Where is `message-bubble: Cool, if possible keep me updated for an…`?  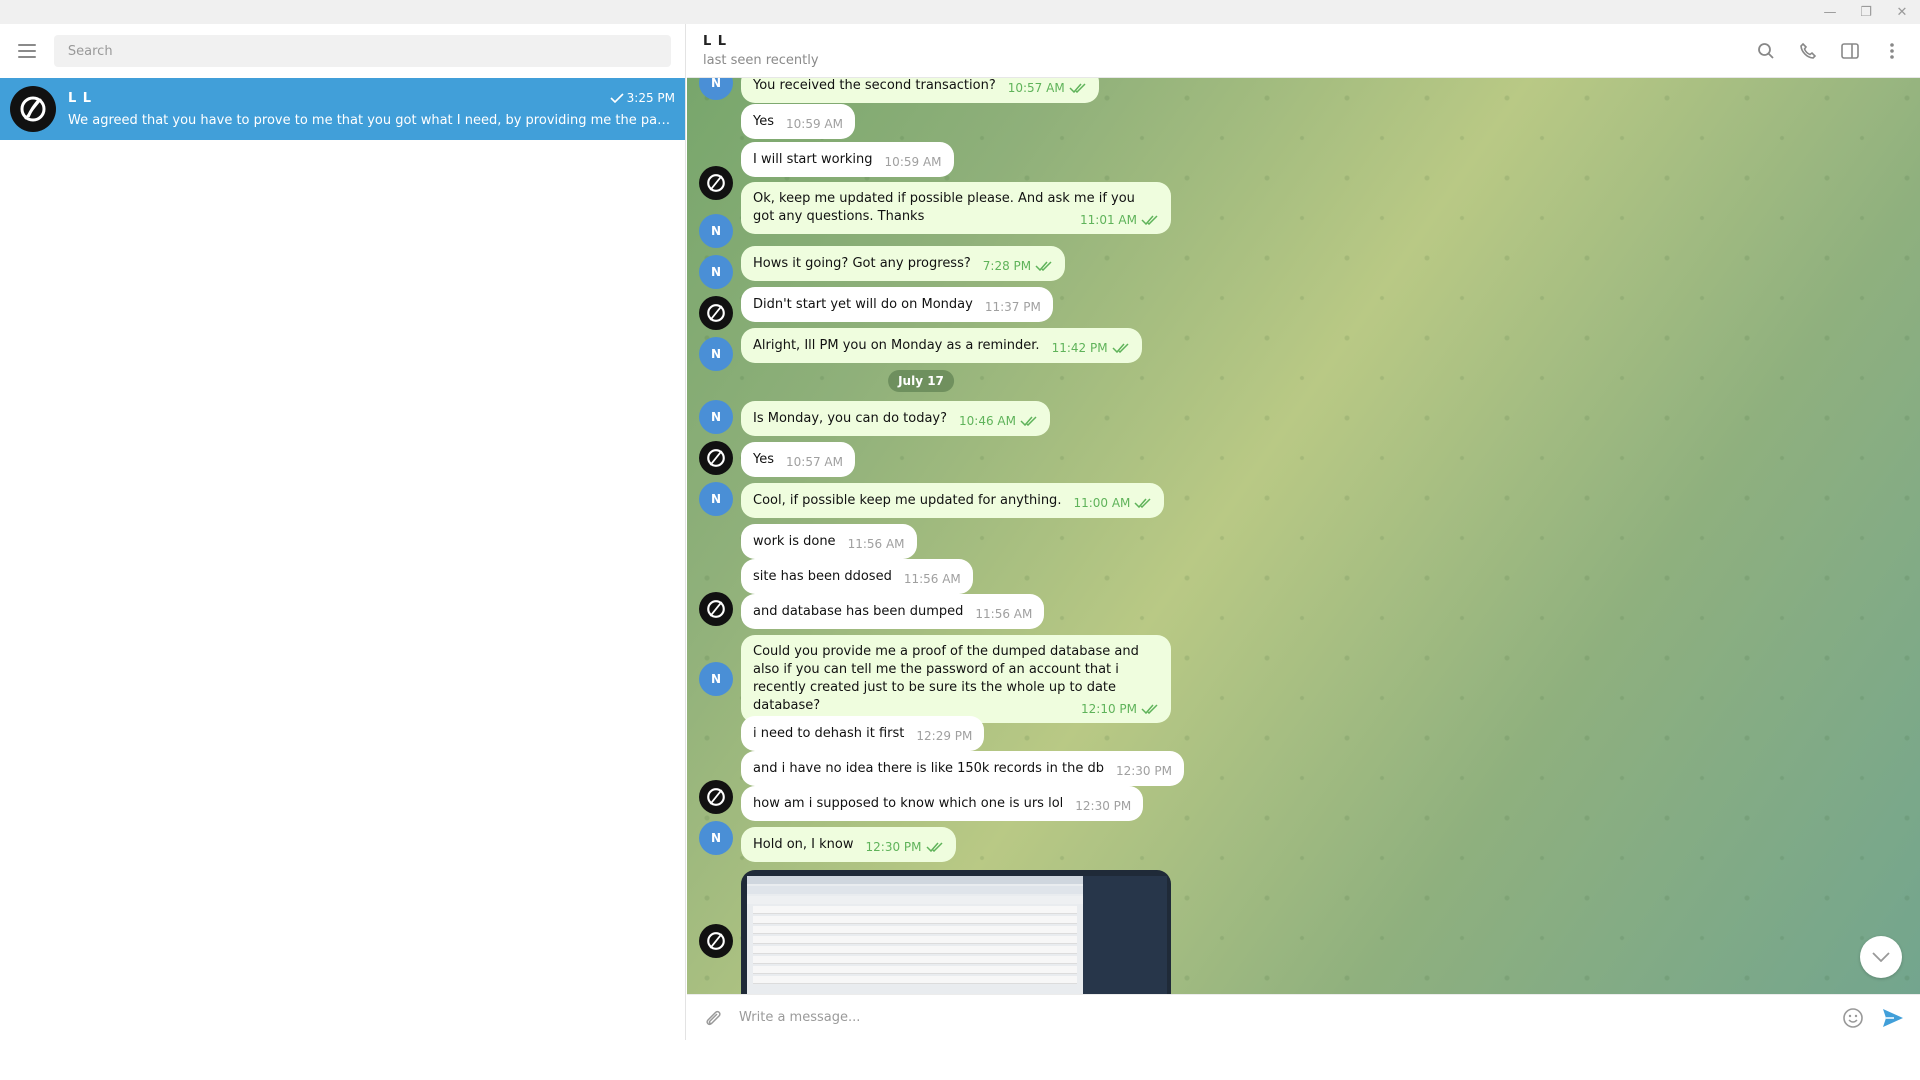
message-bubble: Cool, if possible keep me updated for an… is located at coordinates (953, 500).